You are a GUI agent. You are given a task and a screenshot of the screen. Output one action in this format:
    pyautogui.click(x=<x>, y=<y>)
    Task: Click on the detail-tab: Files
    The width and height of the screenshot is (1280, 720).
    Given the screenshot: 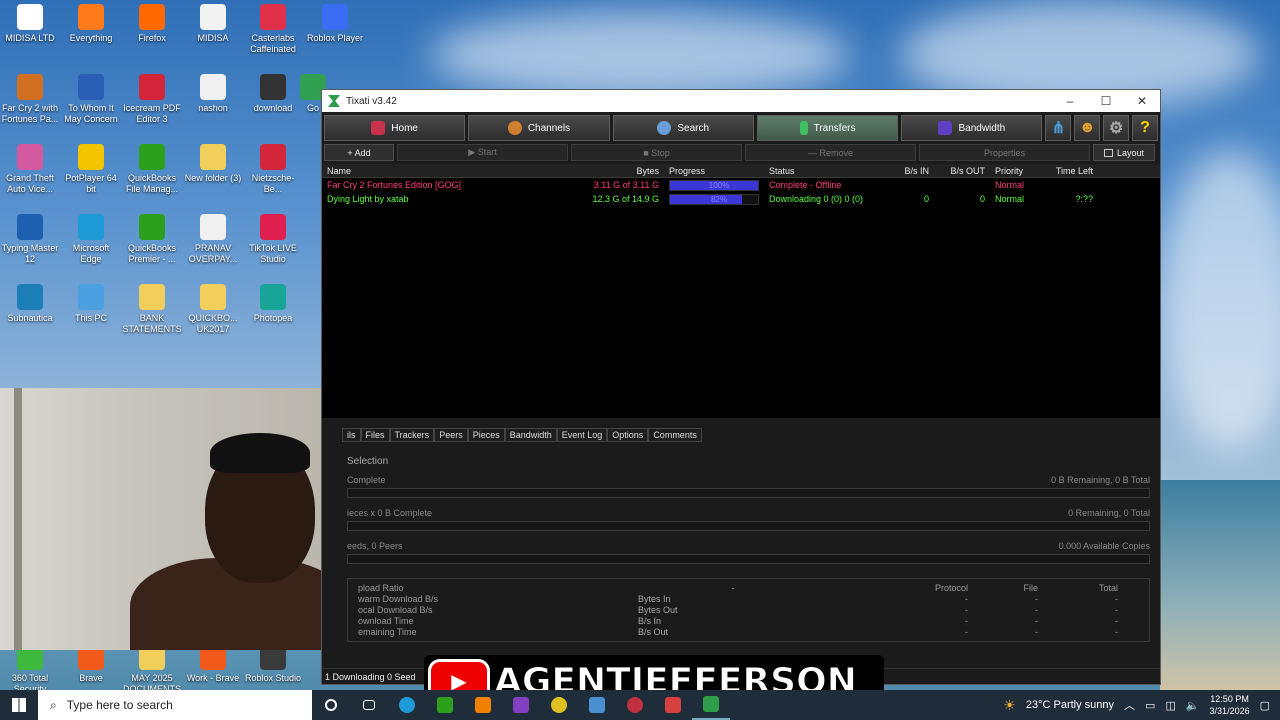 What is the action you would take?
    pyautogui.click(x=375, y=435)
    